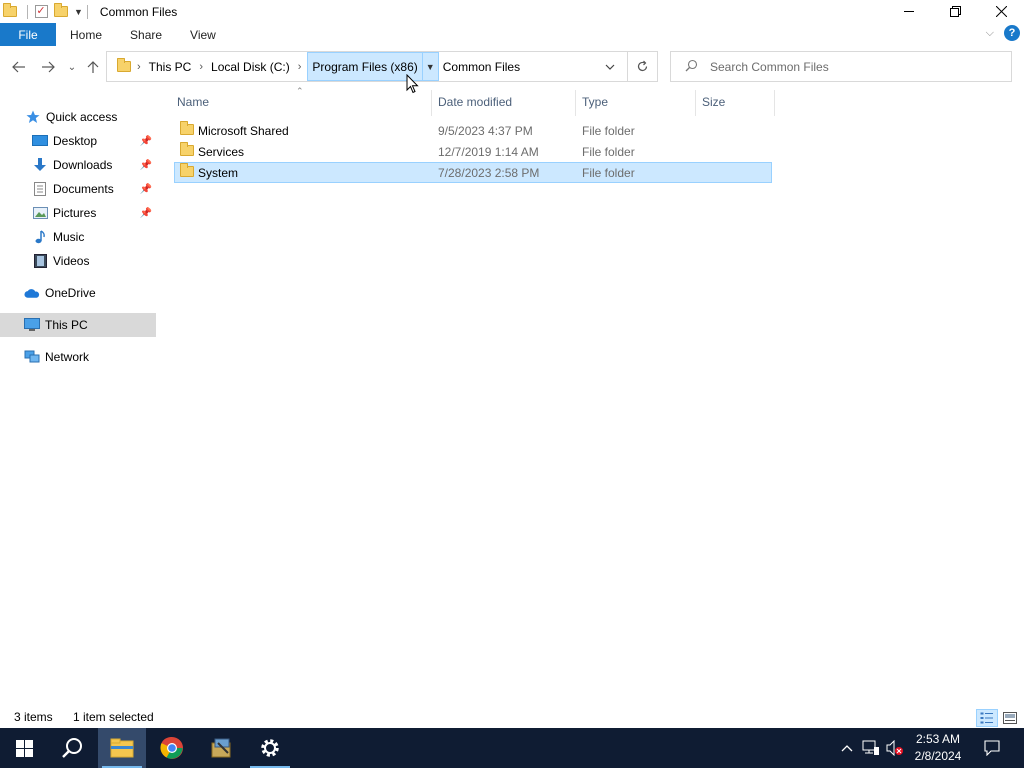  What do you see at coordinates (24, 748) in the screenshot?
I see `start-button` at bounding box center [24, 748].